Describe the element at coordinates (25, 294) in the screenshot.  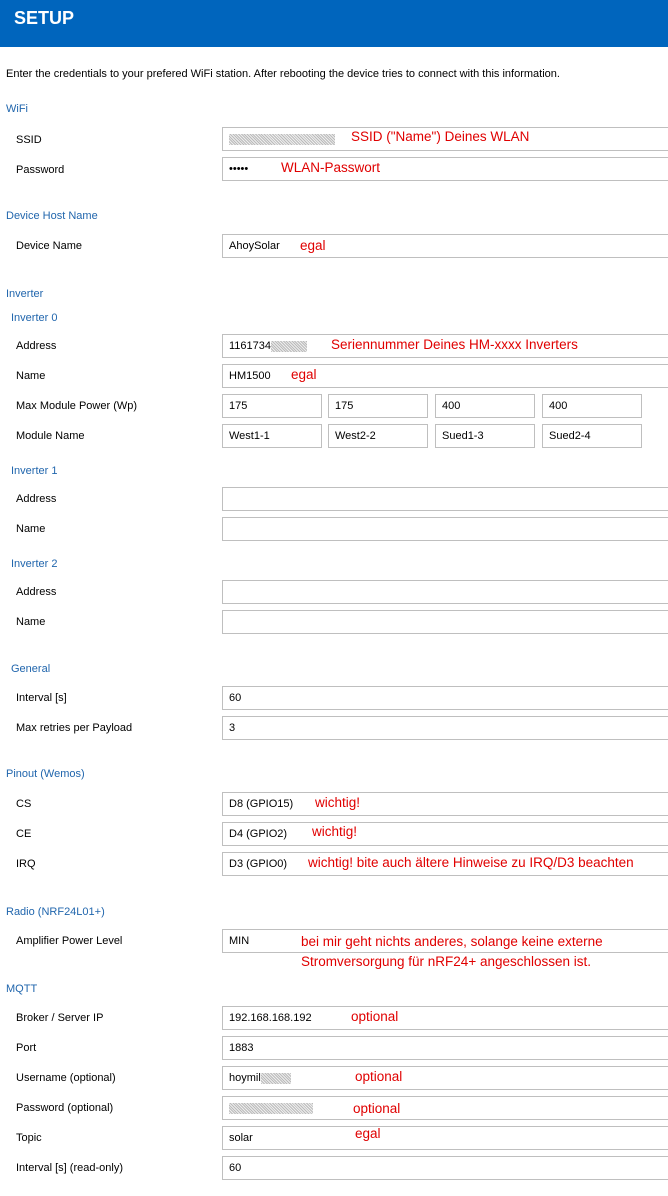
I see `section-inverter: Inverter` at that location.